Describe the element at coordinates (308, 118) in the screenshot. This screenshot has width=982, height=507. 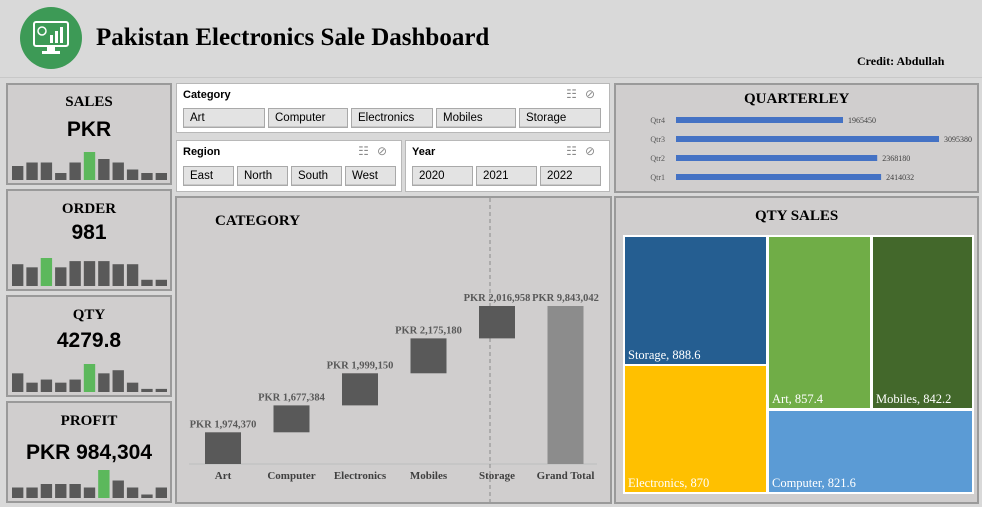
I see `slicer-item-computer: Computer` at that location.